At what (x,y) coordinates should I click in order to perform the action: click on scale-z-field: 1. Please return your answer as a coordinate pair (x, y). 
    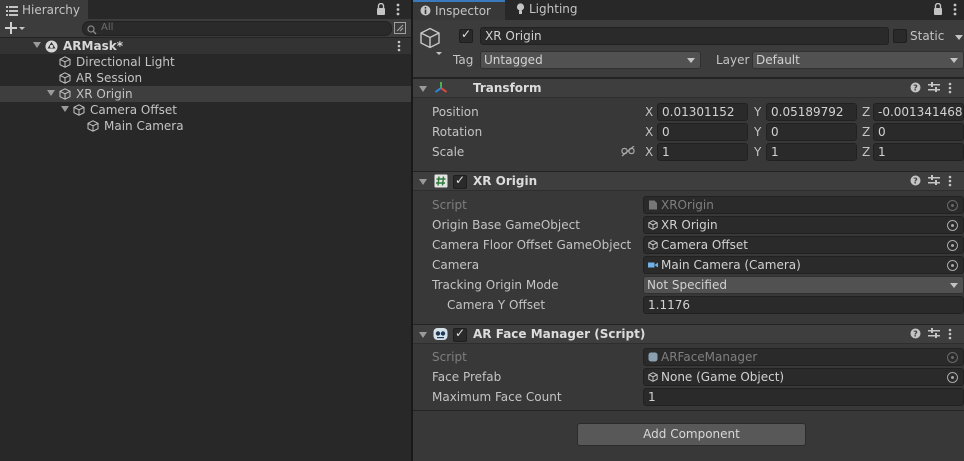
    Looking at the image, I should click on (918, 152).